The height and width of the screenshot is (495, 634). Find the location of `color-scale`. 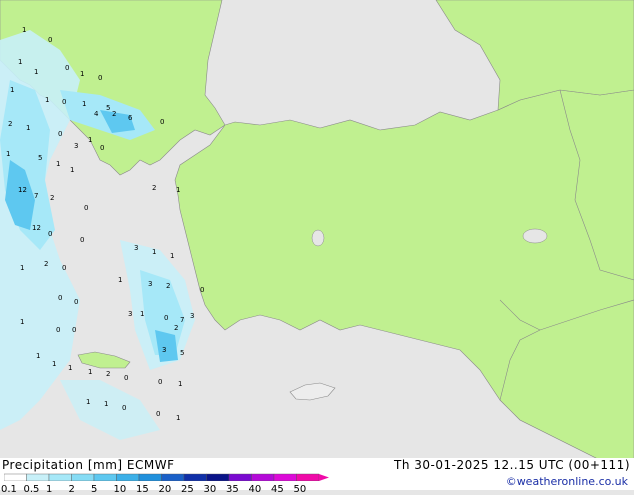

color-scale is located at coordinates (166, 477).